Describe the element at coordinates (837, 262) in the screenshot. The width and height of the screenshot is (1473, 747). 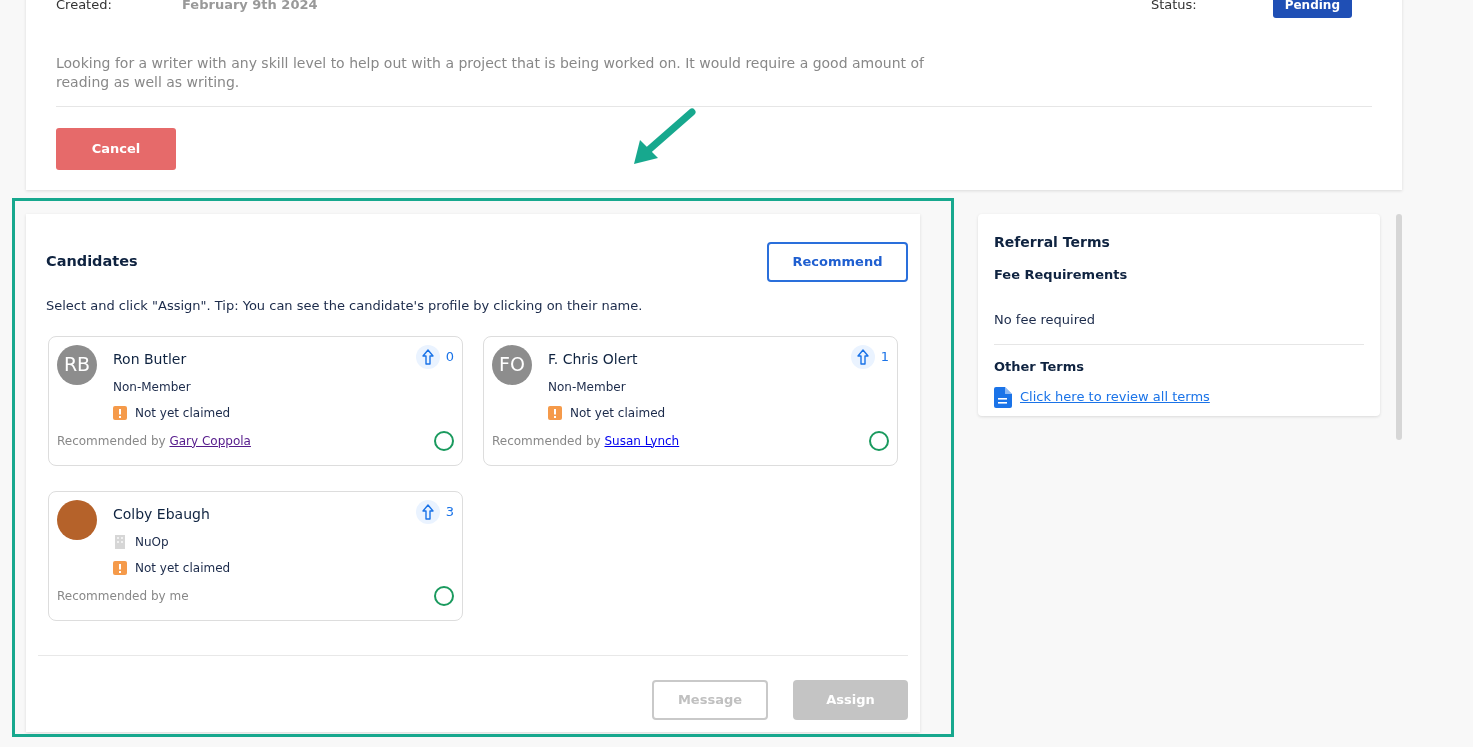
I see `recommend-button: Recommend` at that location.